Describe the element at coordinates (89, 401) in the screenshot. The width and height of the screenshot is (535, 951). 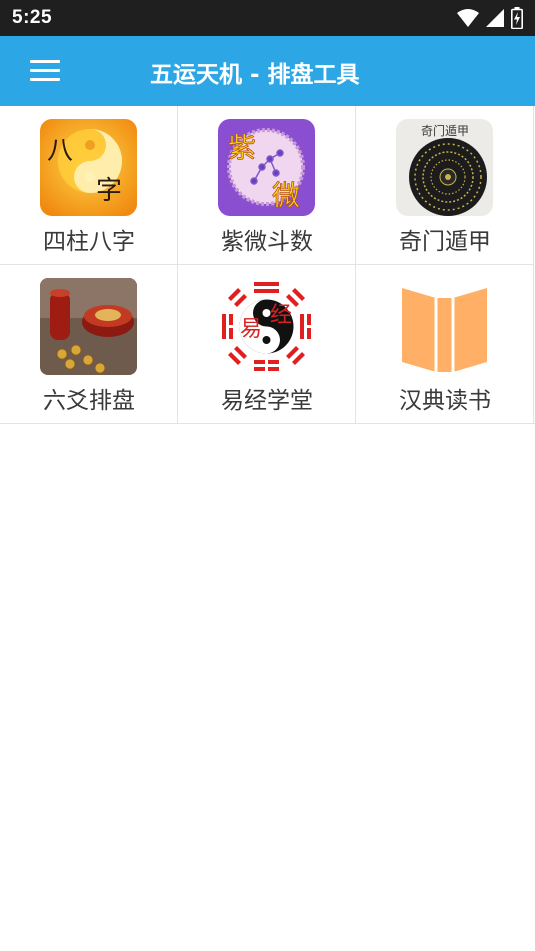
I see `tool-label: 六爻排盘` at that location.